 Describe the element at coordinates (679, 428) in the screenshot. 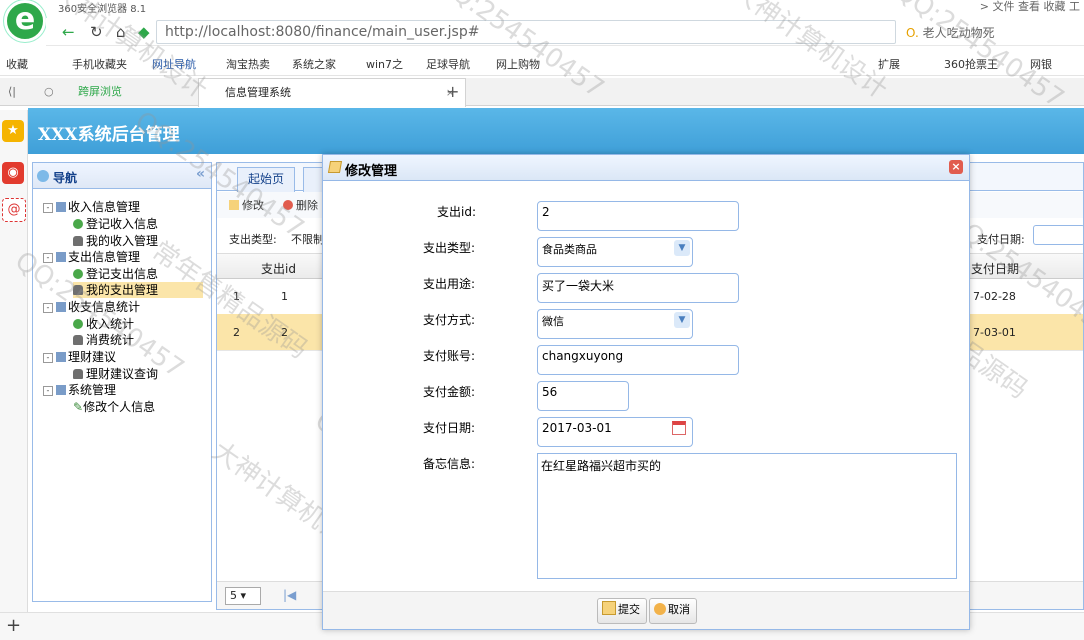

I see `calendar-icon` at that location.